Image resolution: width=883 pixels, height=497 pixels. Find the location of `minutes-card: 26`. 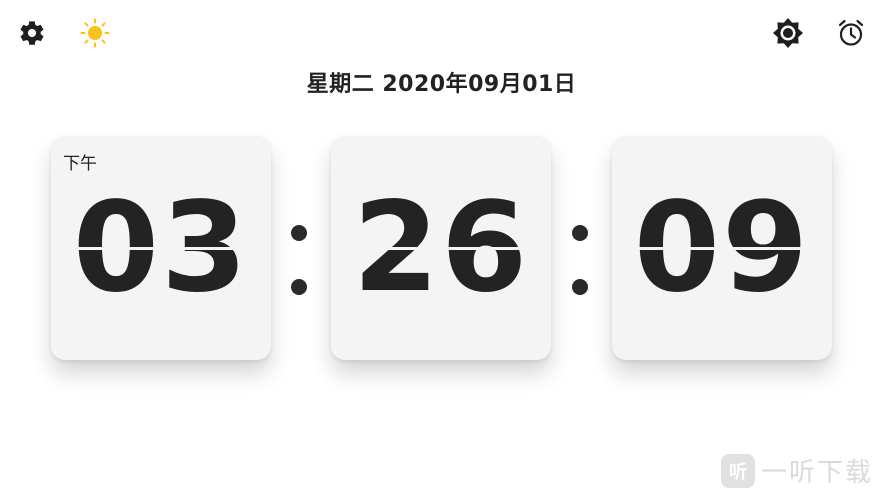

minutes-card: 26 is located at coordinates (441, 248).